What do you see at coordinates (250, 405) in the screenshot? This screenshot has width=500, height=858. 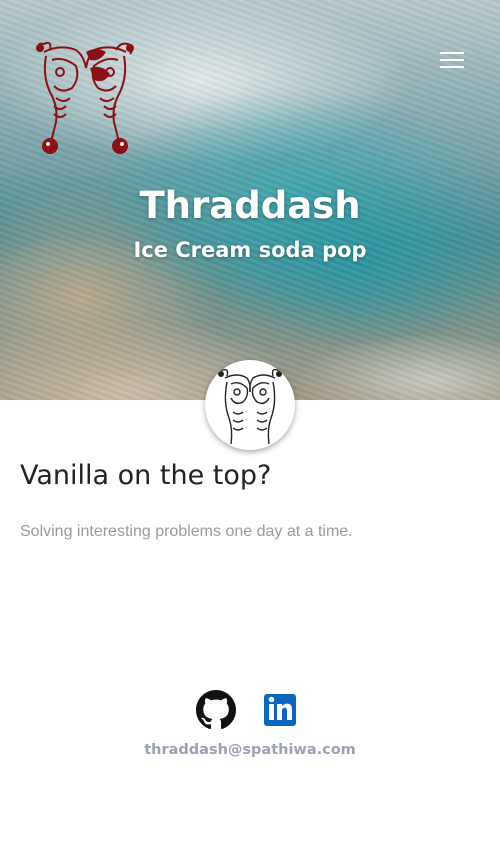 I see `avatar` at bounding box center [250, 405].